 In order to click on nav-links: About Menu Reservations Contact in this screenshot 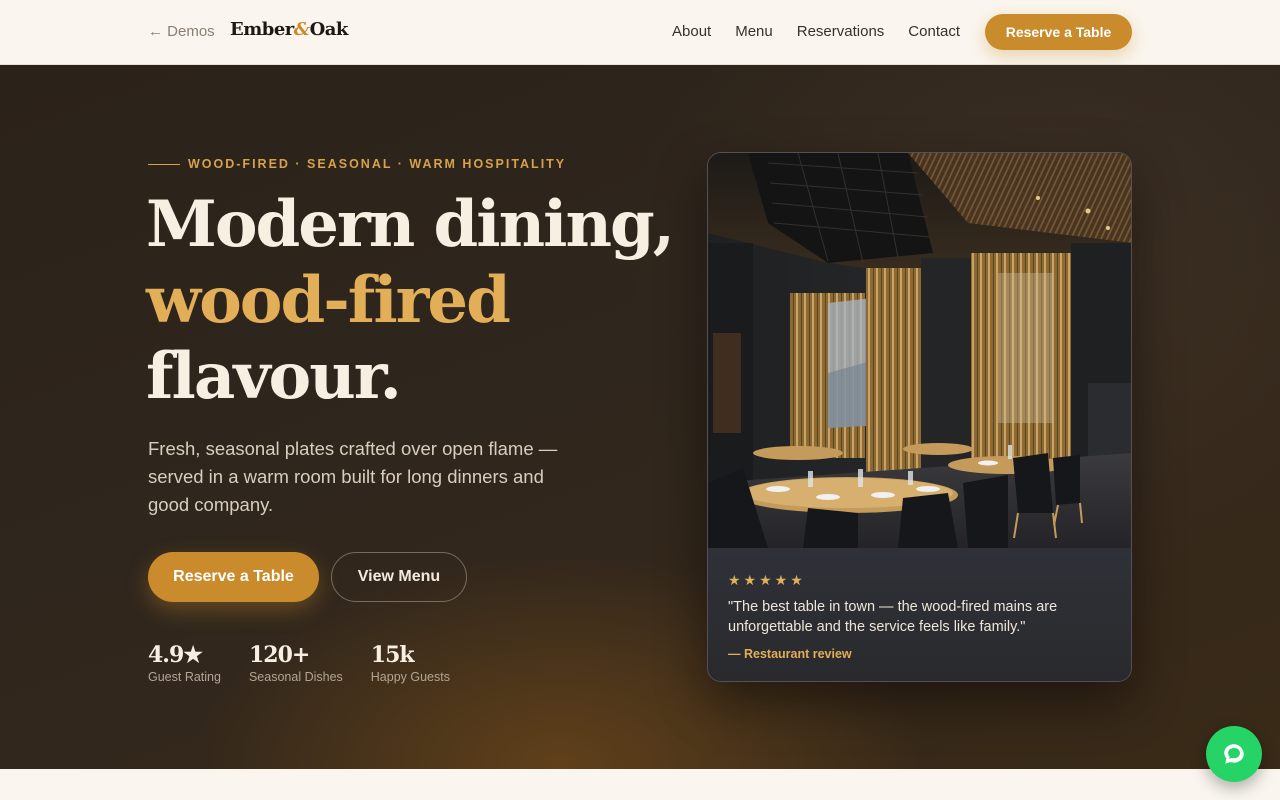, I will do `click(816, 31)`.